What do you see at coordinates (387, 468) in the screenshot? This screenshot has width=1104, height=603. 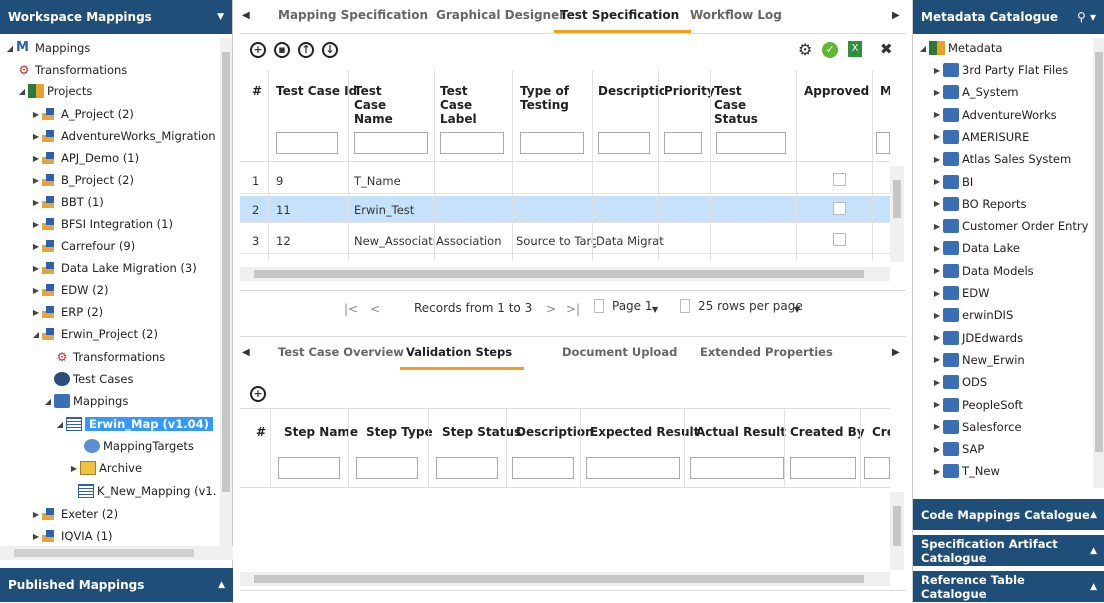 I see `filter-step-type` at bounding box center [387, 468].